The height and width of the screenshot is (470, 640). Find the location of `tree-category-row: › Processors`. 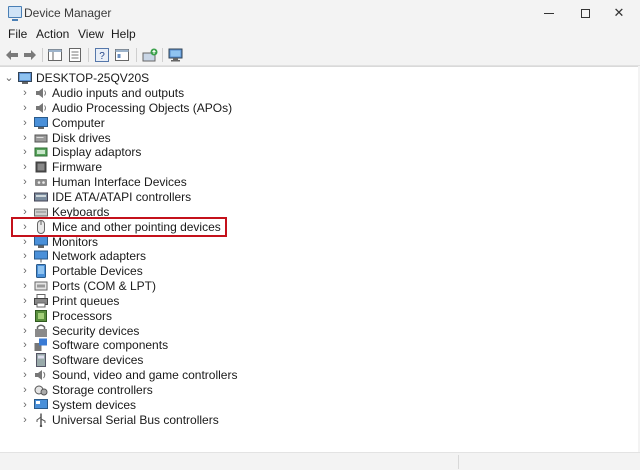

tree-category-row: › Processors is located at coordinates (300, 316).